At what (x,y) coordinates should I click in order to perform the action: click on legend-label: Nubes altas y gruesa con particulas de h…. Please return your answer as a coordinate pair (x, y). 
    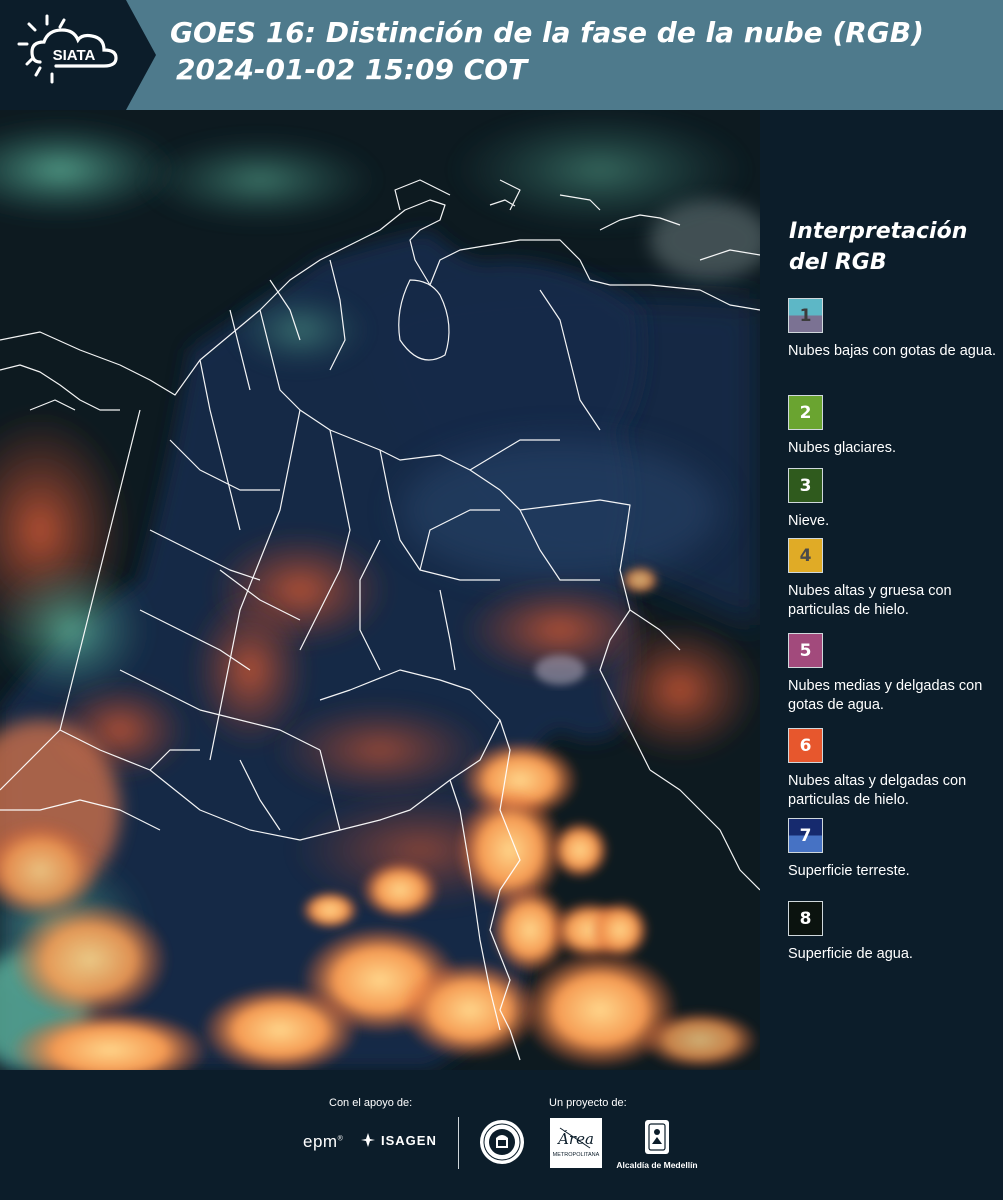
    Looking at the image, I should click on (870, 600).